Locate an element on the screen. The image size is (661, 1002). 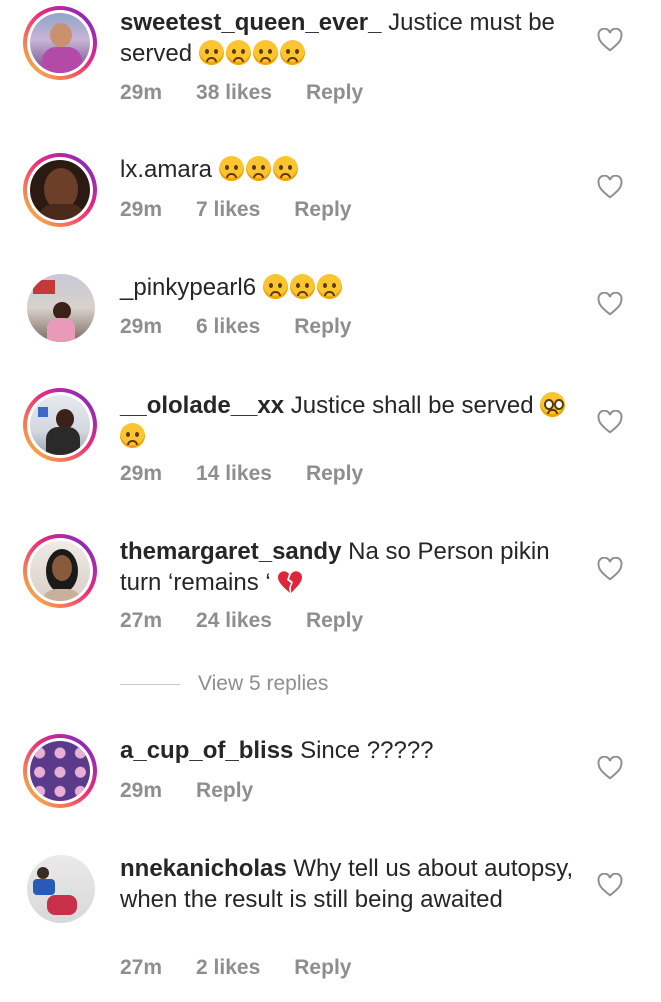
divider-line is located at coordinates (150, 684).